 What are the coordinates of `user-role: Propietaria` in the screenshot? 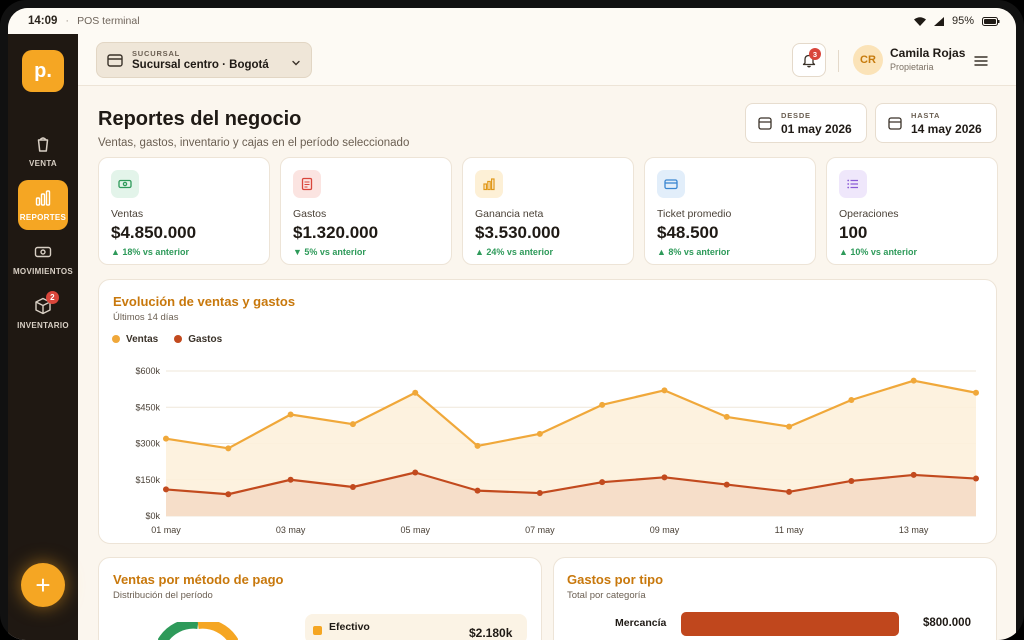 It's located at (912, 67).